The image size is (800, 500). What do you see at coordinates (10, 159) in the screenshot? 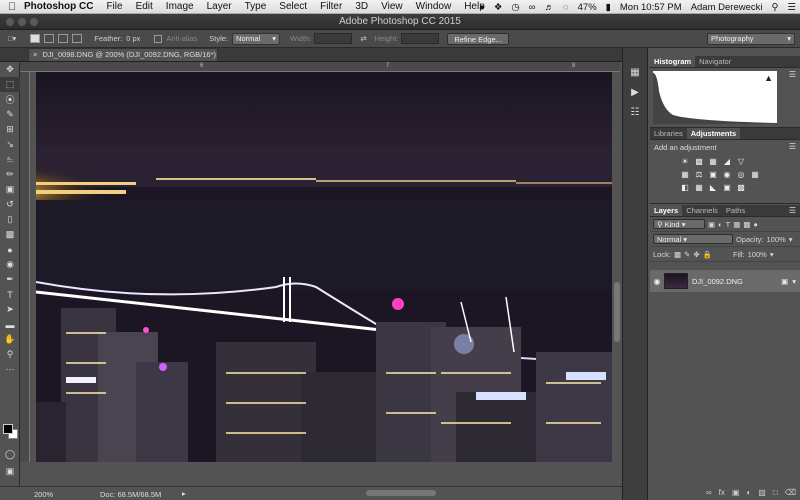
I see `healing-brush-tool-icon: ⎁` at bounding box center [10, 159].